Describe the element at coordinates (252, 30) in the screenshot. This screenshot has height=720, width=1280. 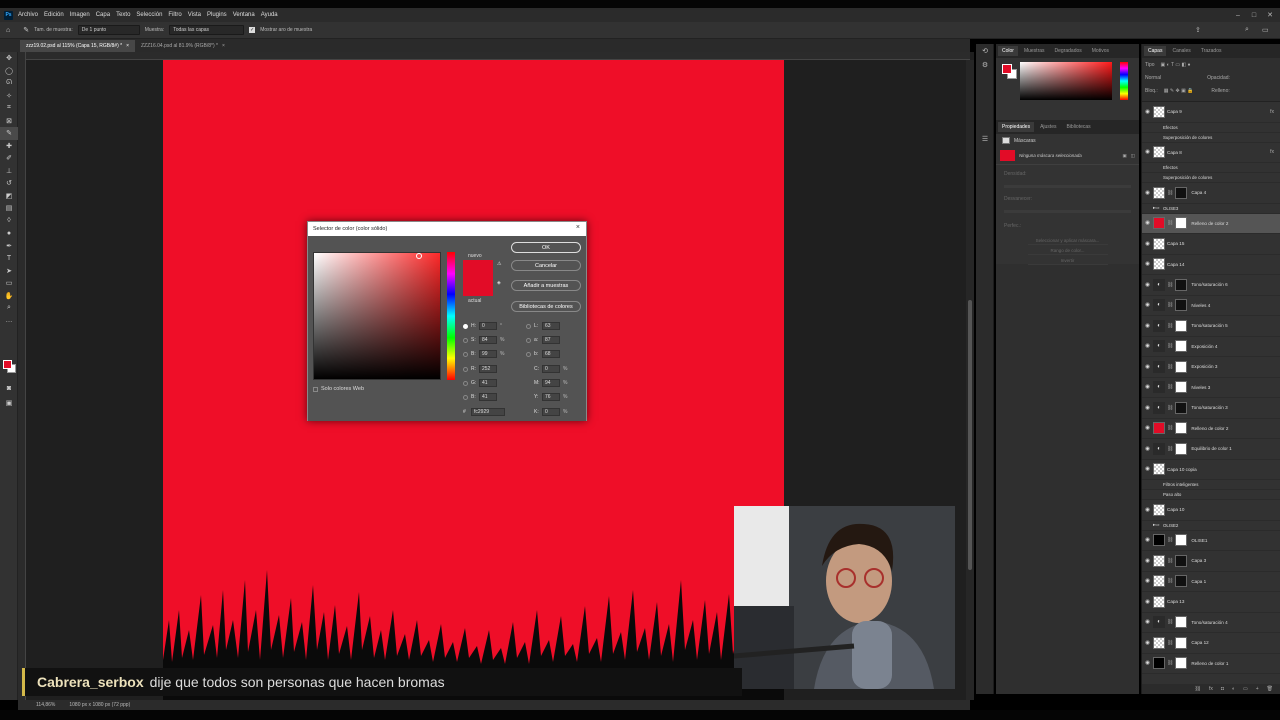
I see `show-ring-checkbox: ✓` at that location.